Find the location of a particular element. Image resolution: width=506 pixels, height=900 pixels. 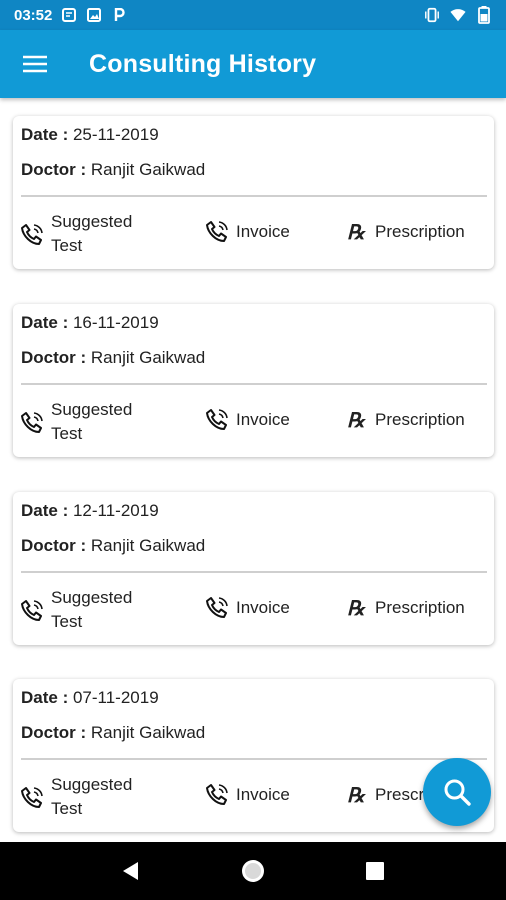

image-icon is located at coordinates (94, 15).